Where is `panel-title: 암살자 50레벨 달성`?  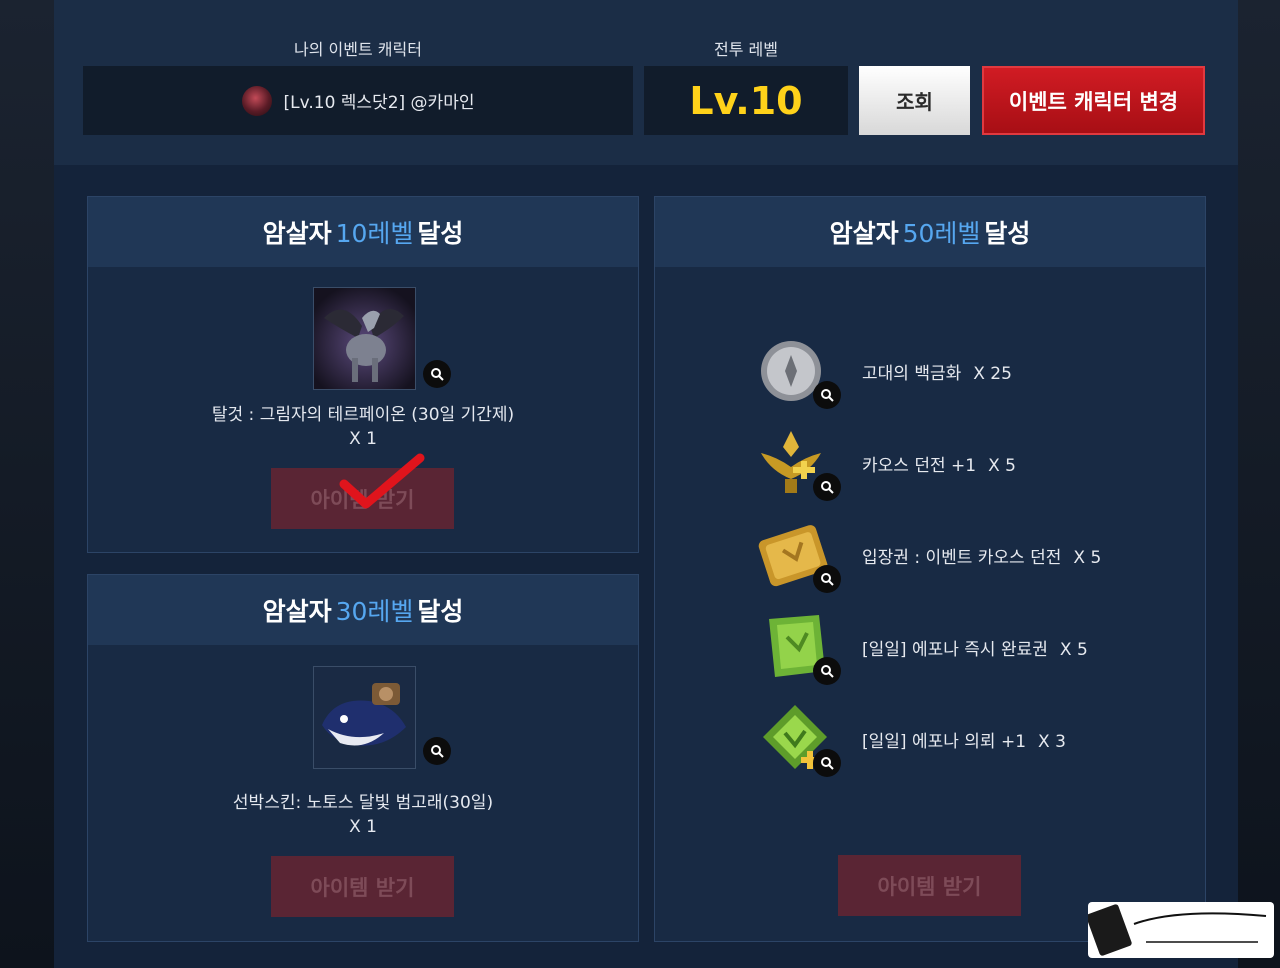
panel-title: 암살자 50레벨 달성 is located at coordinates (930, 232).